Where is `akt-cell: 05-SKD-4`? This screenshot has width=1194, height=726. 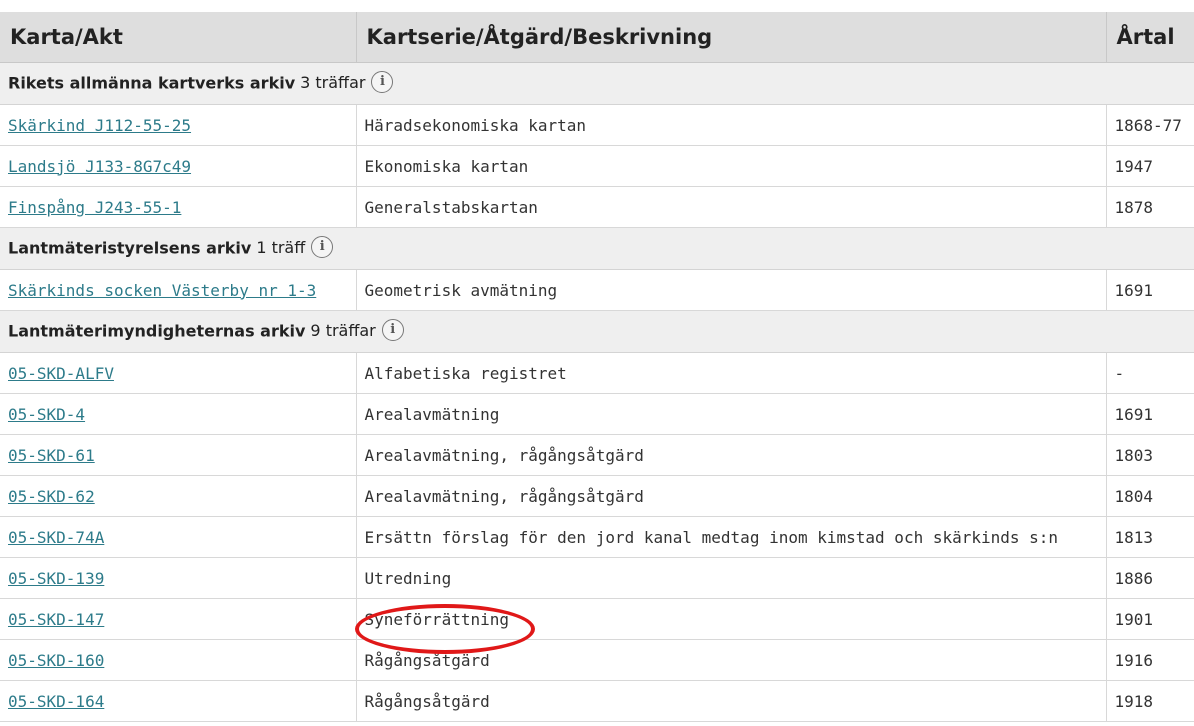
akt-cell: 05-SKD-4 is located at coordinates (178, 414).